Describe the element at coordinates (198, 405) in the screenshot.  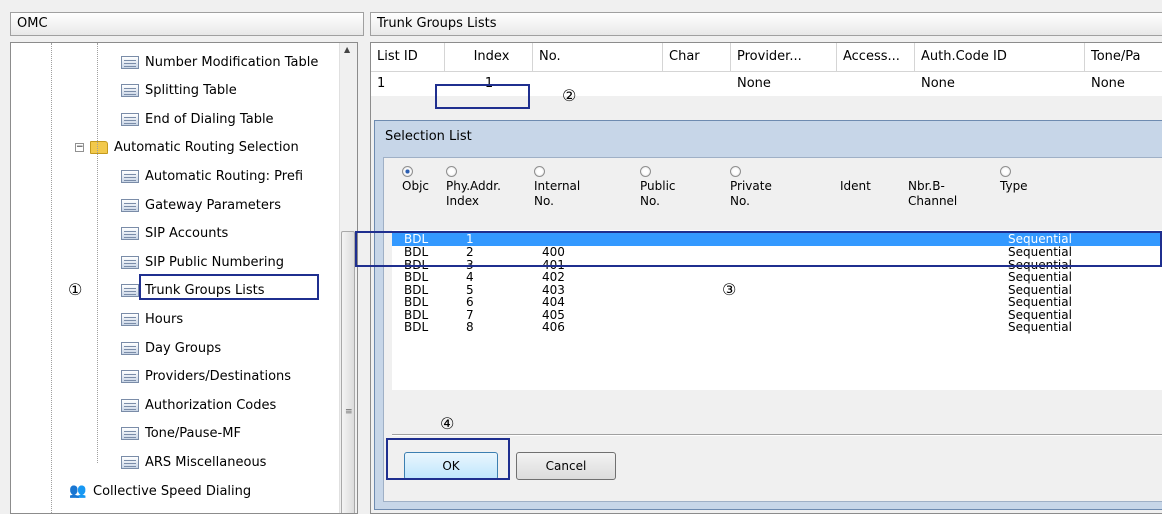
I see `tree-item: Authorization Codes` at that location.